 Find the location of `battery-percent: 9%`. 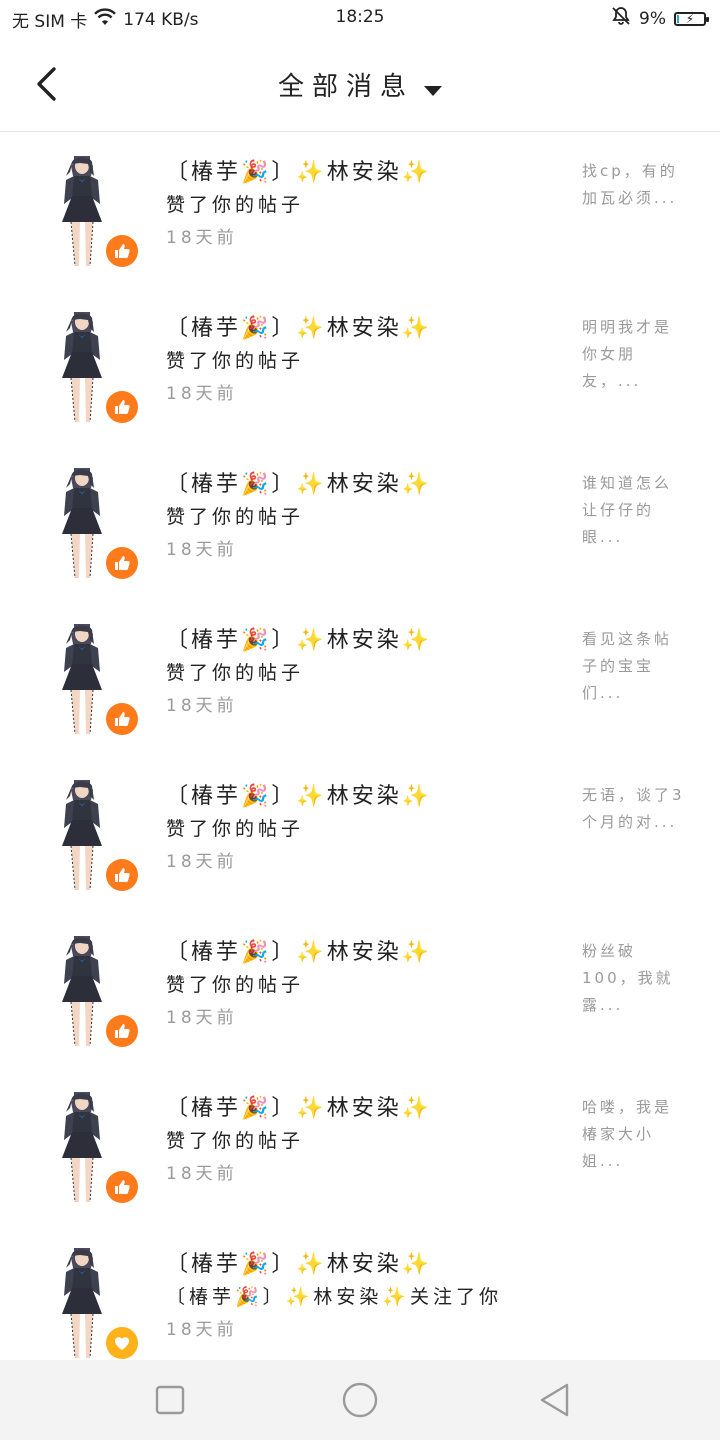

battery-percent: 9% is located at coordinates (652, 18).